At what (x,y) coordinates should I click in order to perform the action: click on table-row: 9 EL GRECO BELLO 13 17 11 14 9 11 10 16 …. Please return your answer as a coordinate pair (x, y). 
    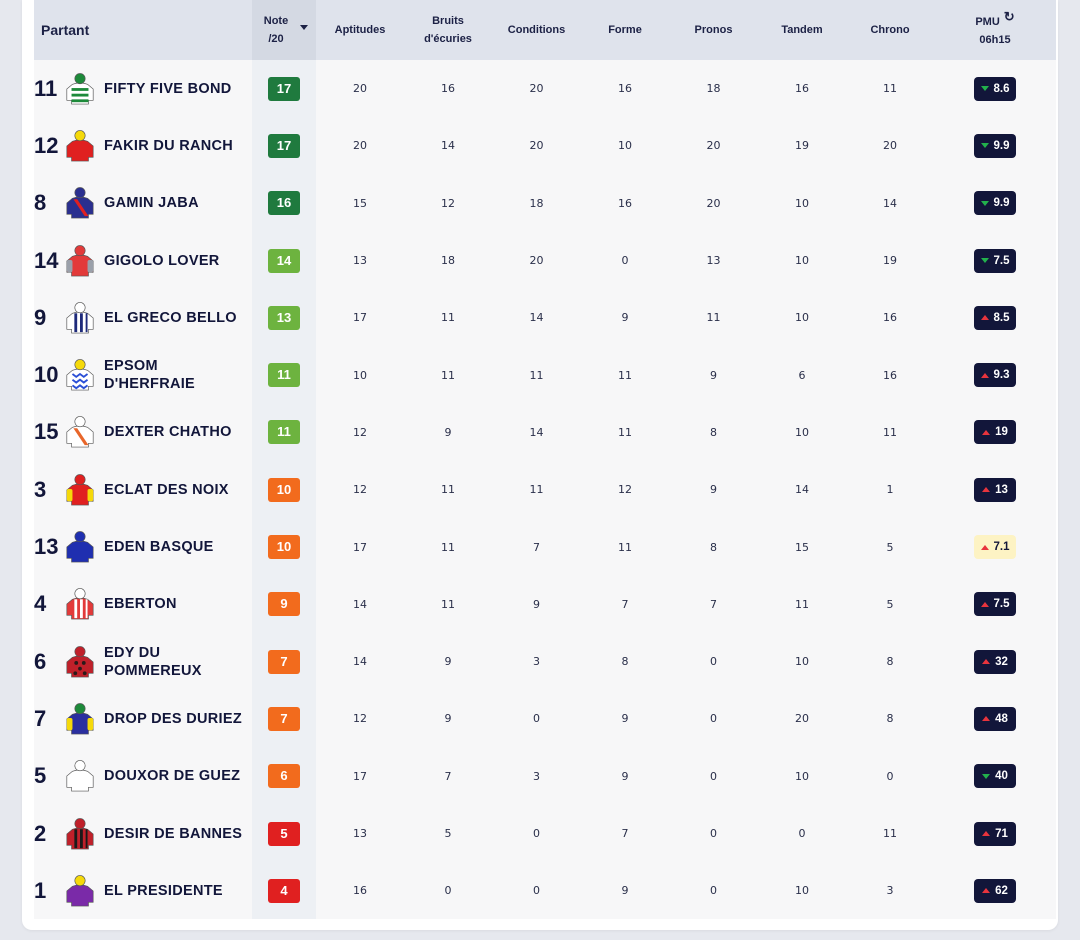
    Looking at the image, I should click on (545, 318).